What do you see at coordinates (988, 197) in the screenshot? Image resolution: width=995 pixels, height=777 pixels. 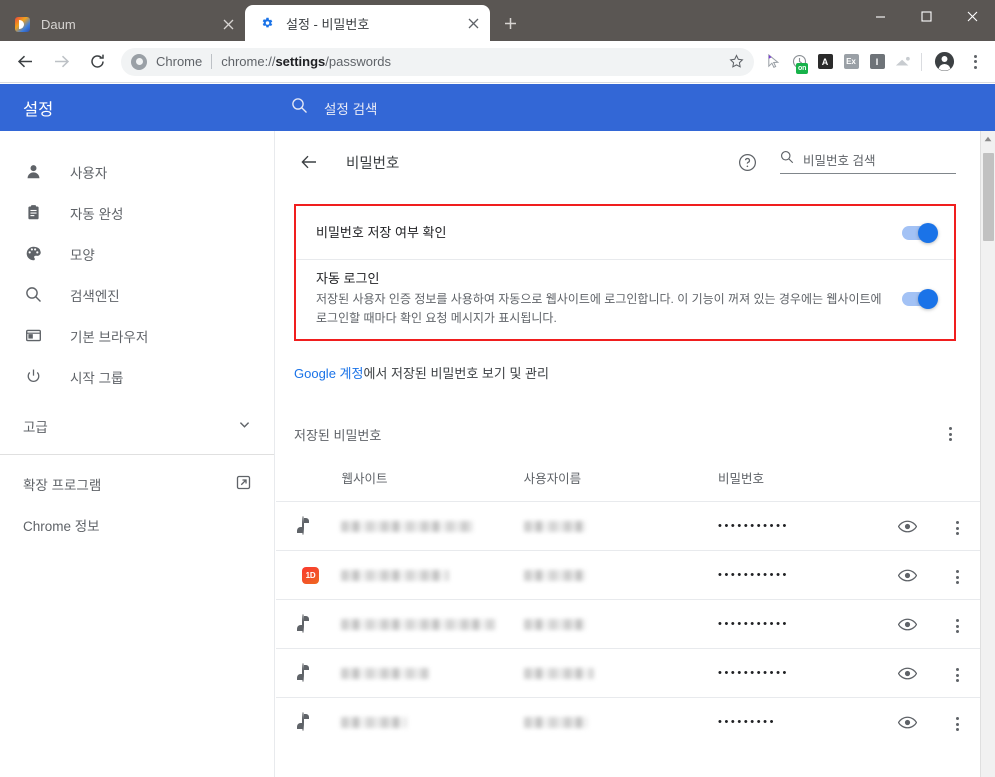 I see `scrollbar-thumb` at bounding box center [988, 197].